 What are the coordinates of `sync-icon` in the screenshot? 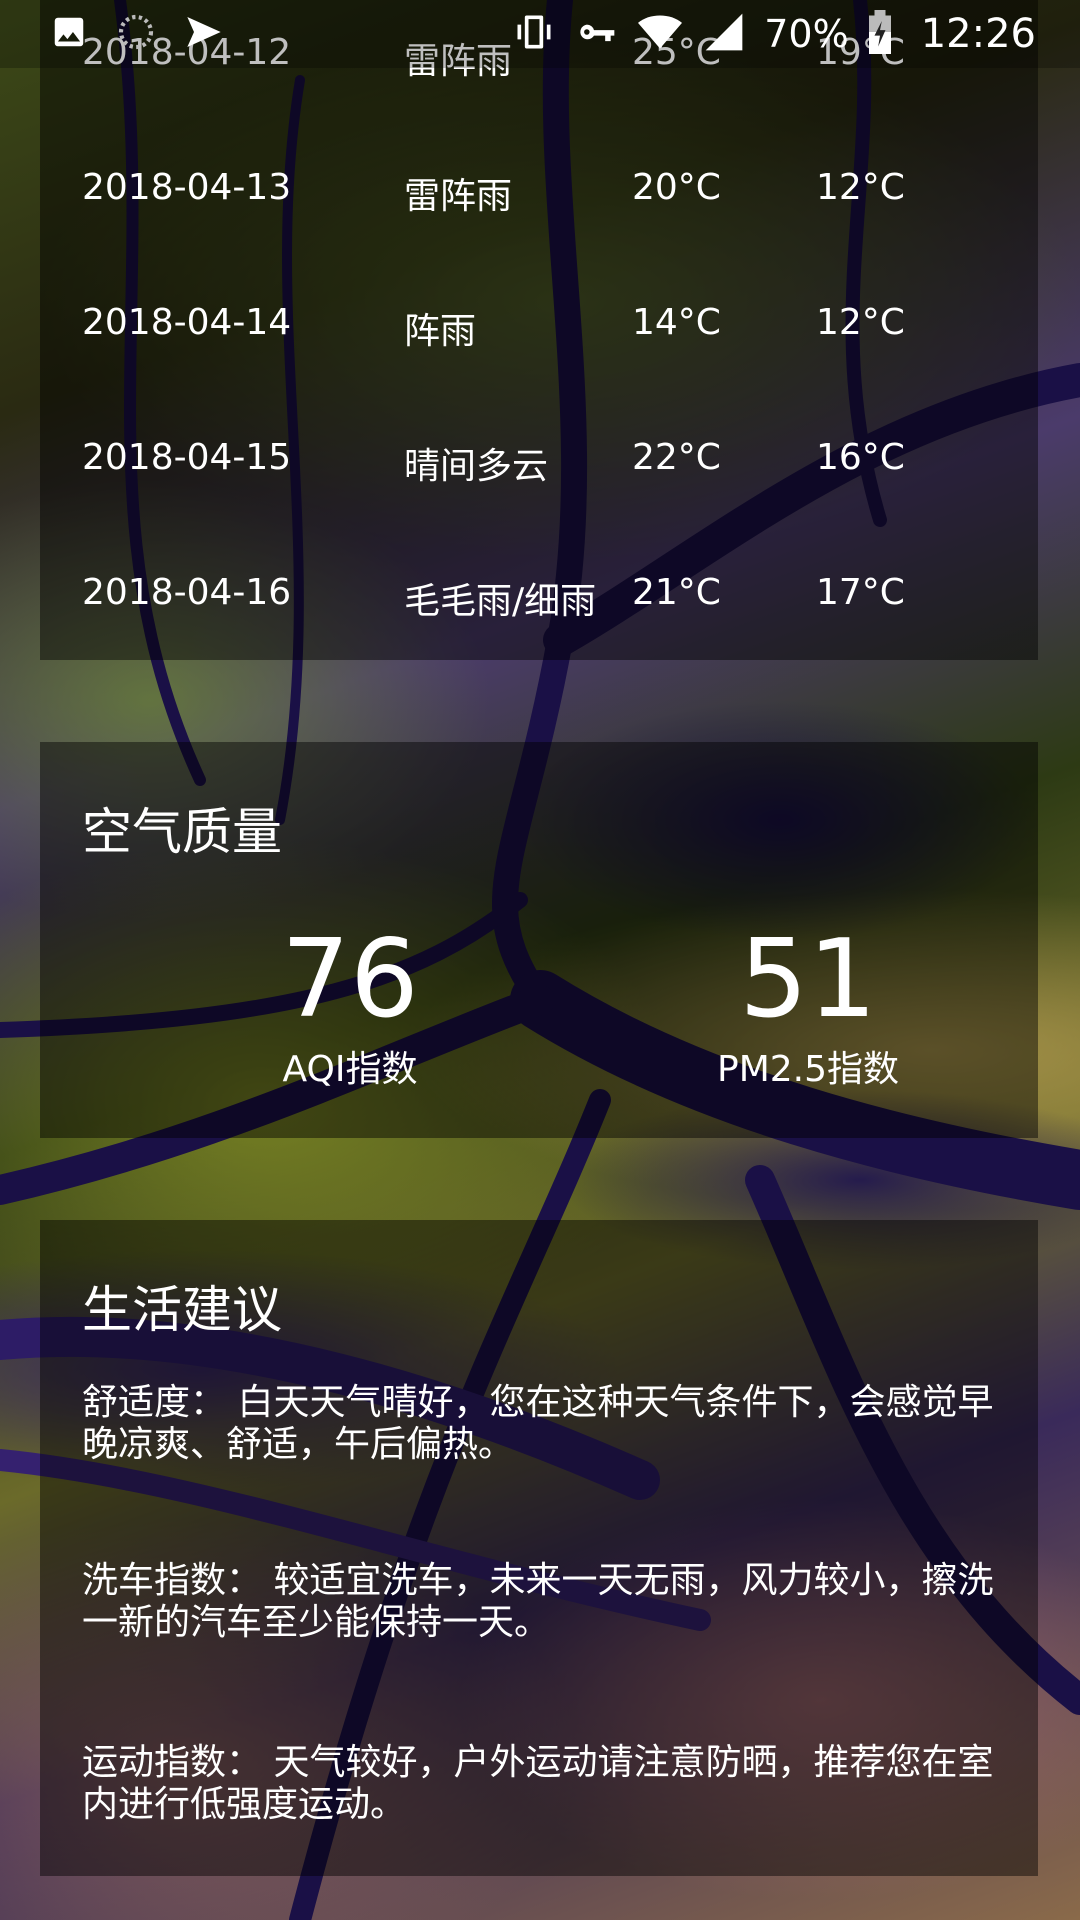 It's located at (136, 34).